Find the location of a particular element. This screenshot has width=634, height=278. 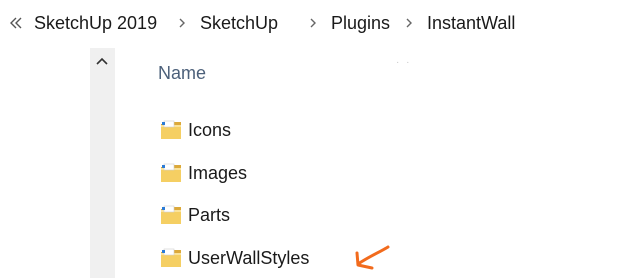

navigation-scrollbar is located at coordinates (102, 163).